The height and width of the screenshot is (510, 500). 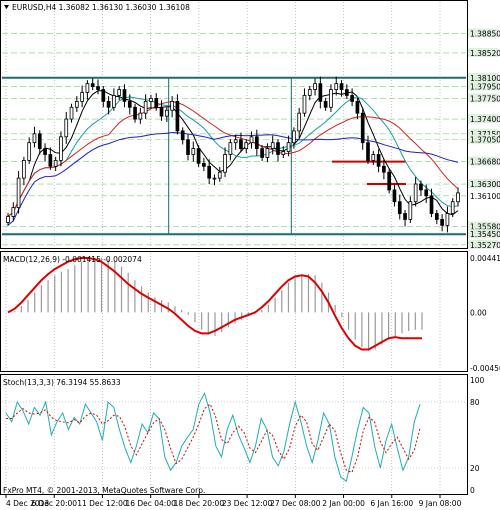 I want to click on macd-tick-label: -0.004501, so click(x=485, y=368).